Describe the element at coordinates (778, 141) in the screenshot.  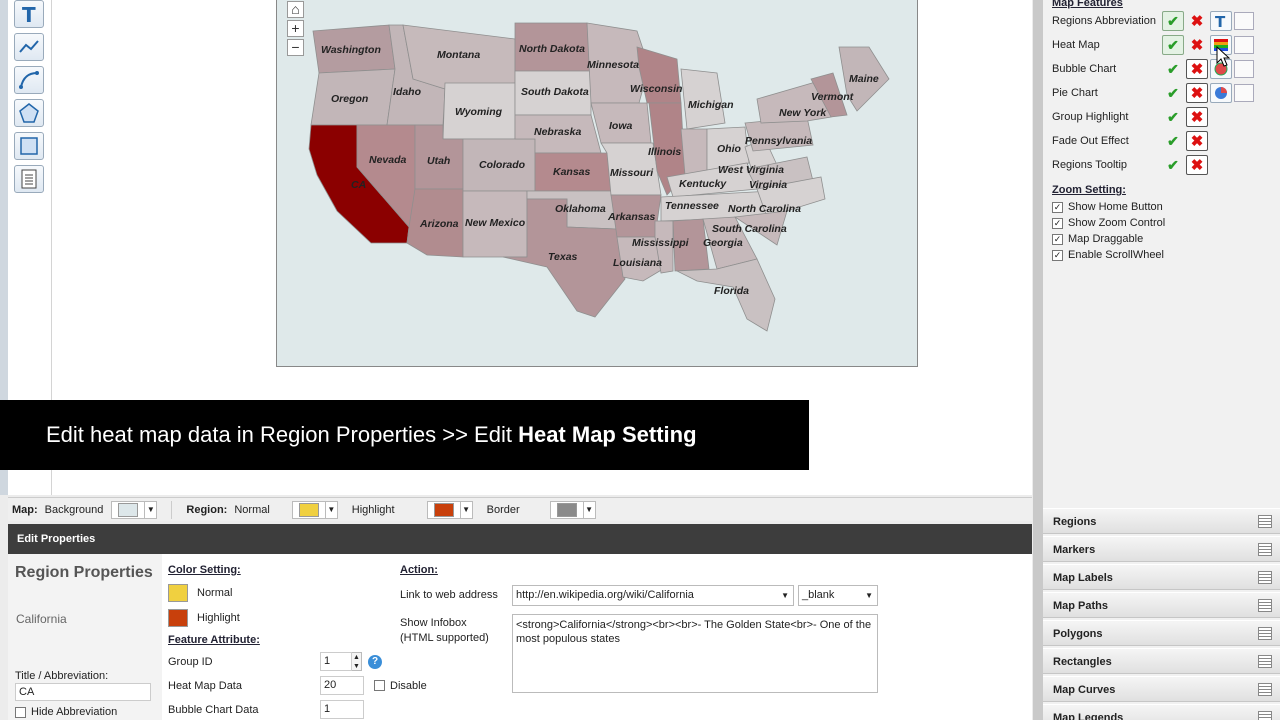
I see `label-pennsylvania: Pennsylvania` at that location.